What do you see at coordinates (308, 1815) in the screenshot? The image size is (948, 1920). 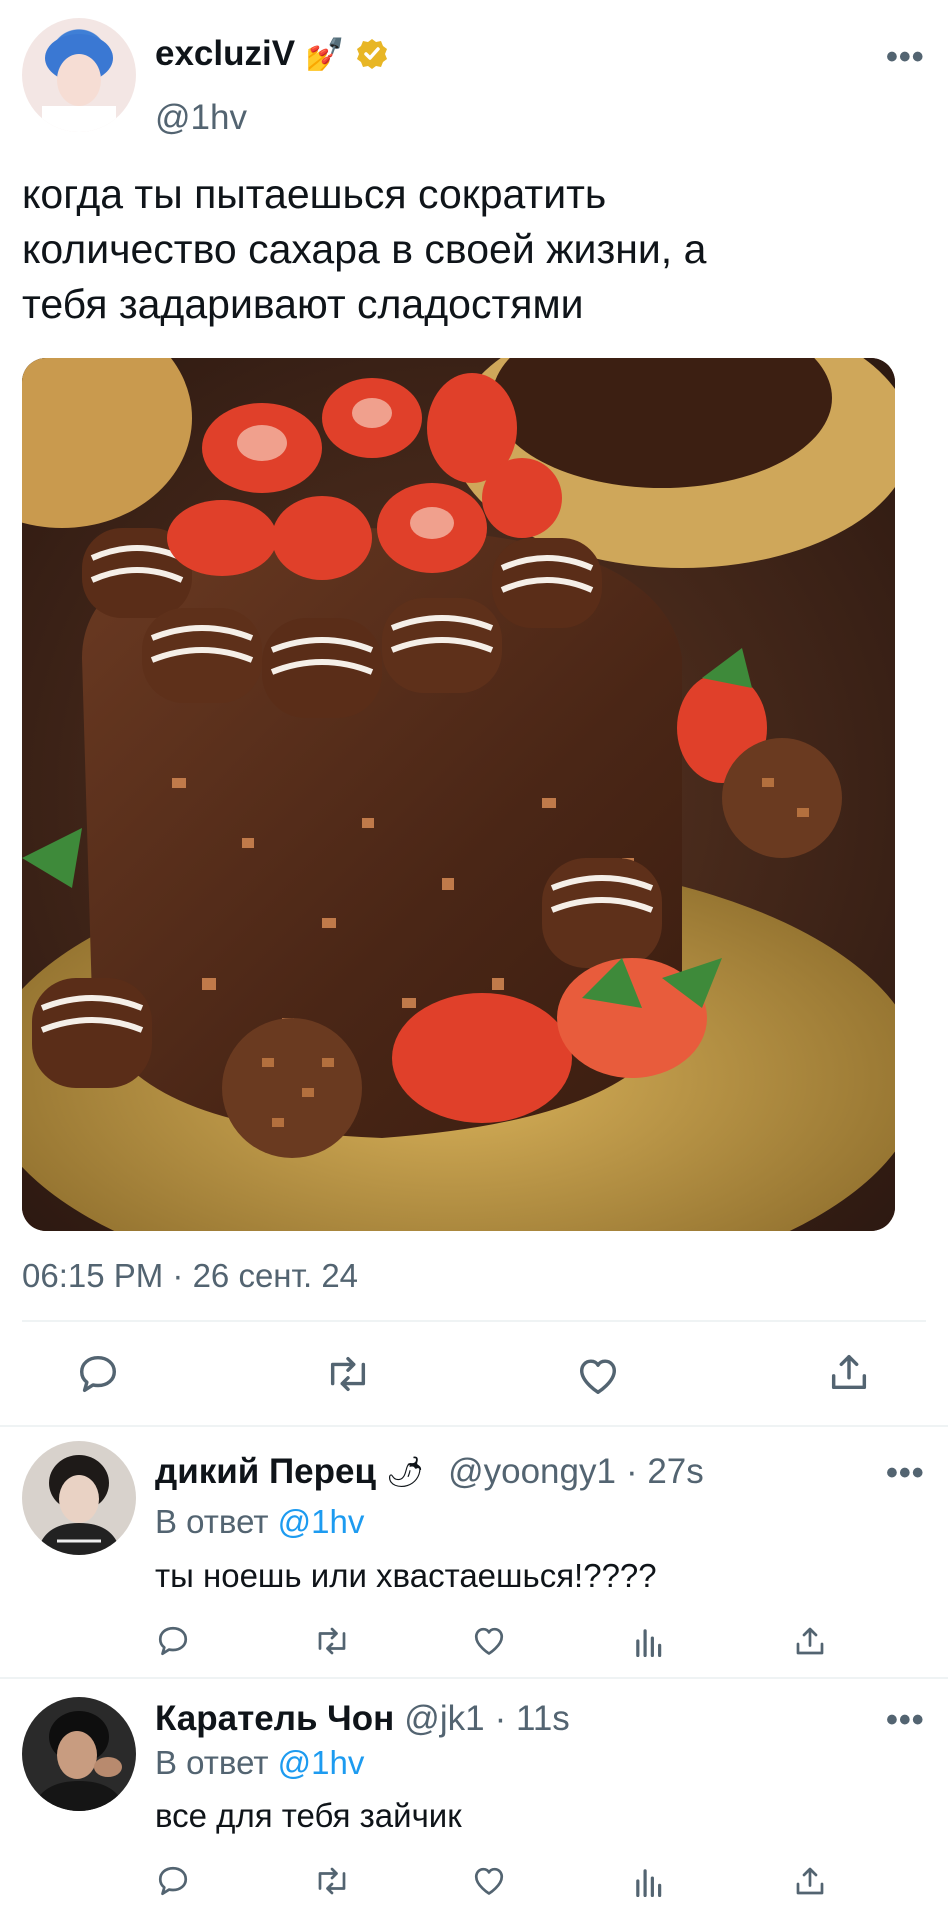 I see `reply-text: все для тебя зайчик` at bounding box center [308, 1815].